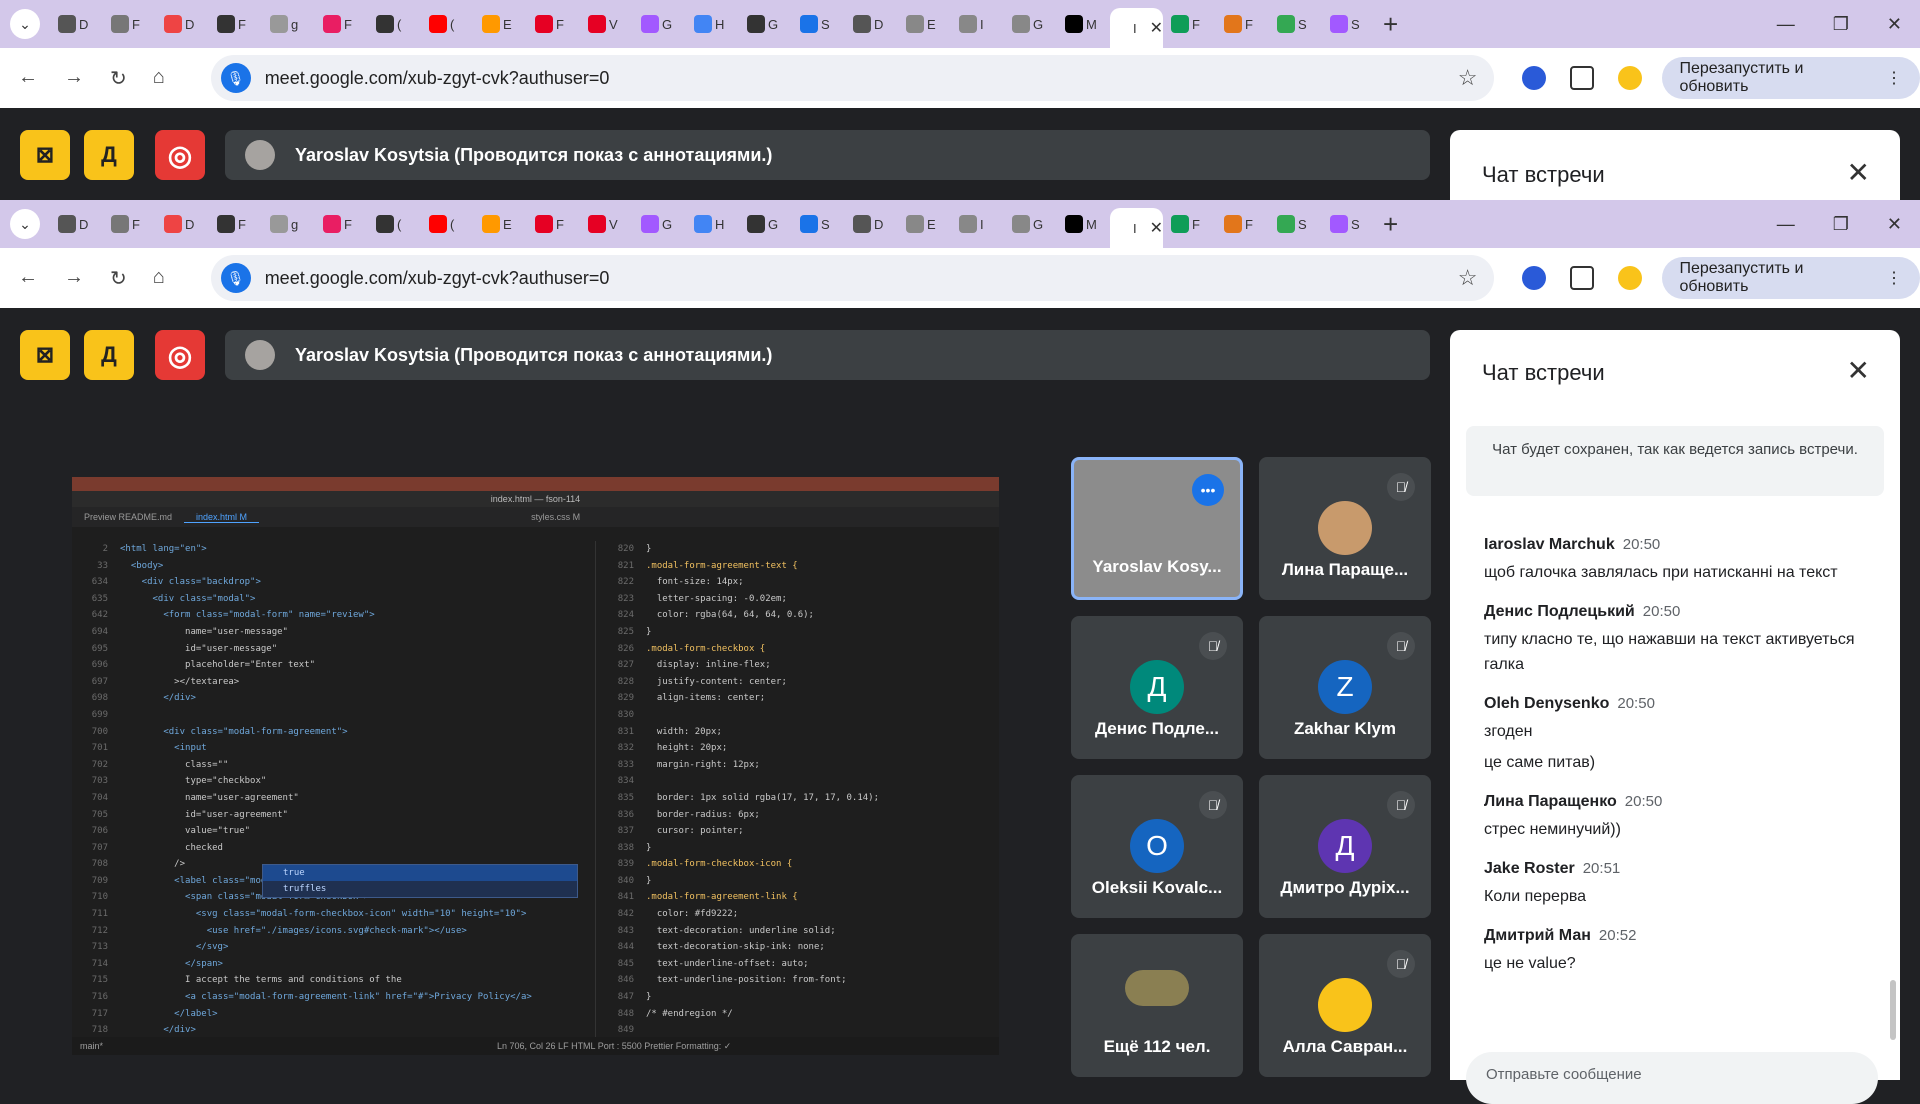 This screenshot has height=1104, width=1920. Describe the element at coordinates (420, 889) in the screenshot. I see `autocomplete-item: truffles` at that location.